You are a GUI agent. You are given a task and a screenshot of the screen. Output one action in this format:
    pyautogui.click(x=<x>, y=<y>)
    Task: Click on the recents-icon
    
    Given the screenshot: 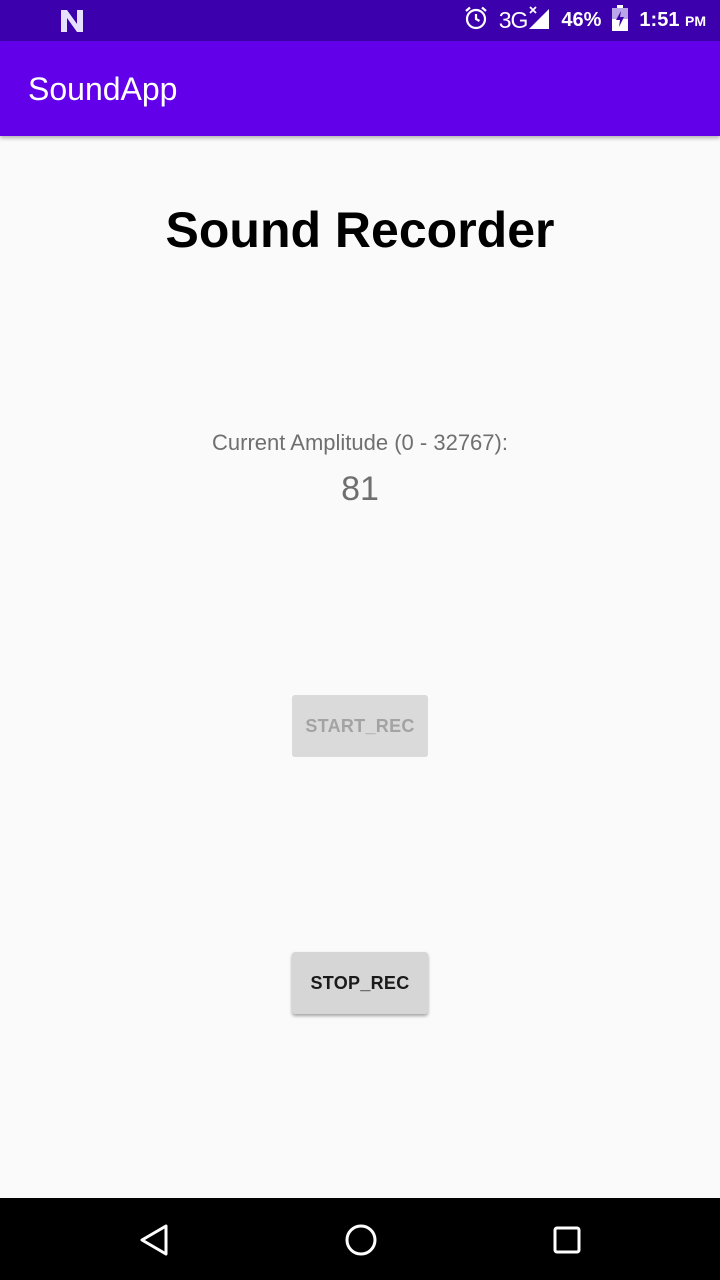 What is the action you would take?
    pyautogui.click(x=567, y=1240)
    